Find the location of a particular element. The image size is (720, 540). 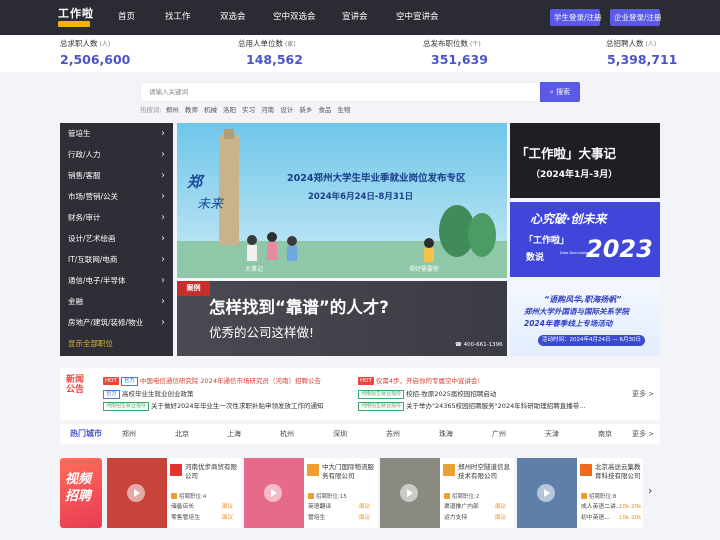

news-item: HOT 官方 中国电信通信研究院 2024年通信市场研究员（河南）招聘公告 is located at coordinates (212, 381).